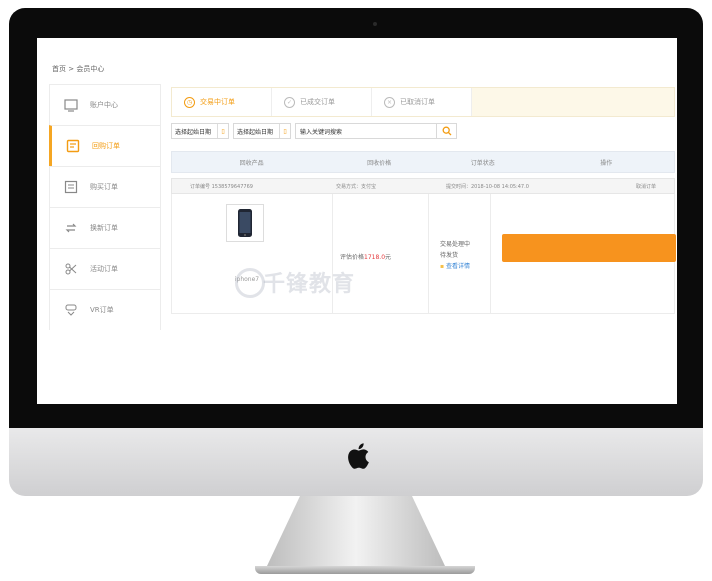 This screenshot has height=581, width=712. What do you see at coordinates (71, 187) in the screenshot?
I see `cart-list-icon` at bounding box center [71, 187].